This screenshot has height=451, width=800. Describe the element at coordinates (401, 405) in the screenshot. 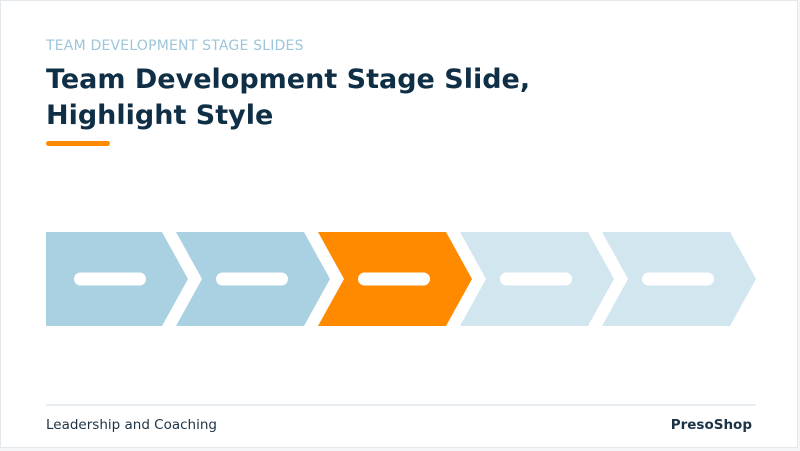

I see `footer-divider` at that location.